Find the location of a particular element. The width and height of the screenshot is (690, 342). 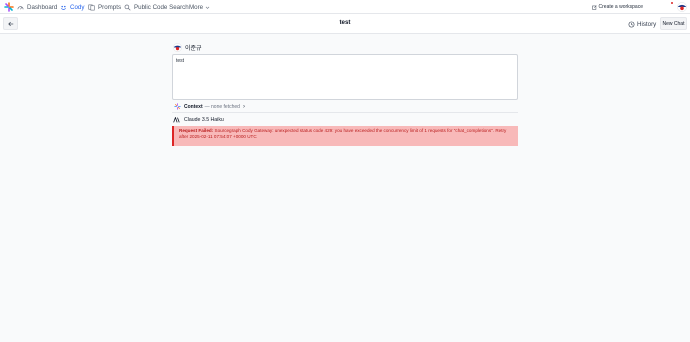

user-message-avatar is located at coordinates (177, 47).